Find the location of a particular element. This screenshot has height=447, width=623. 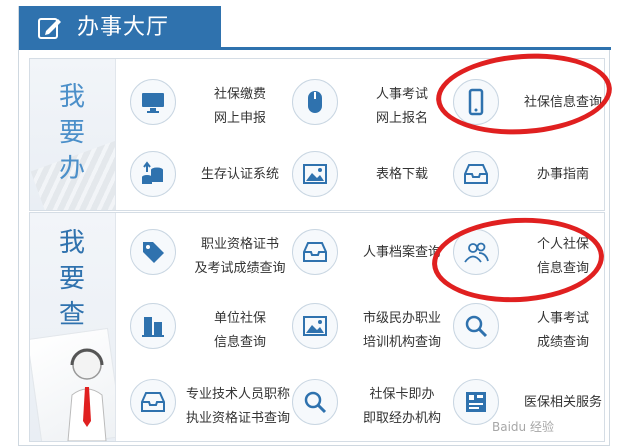

item-line: 网上申报 is located at coordinates (239, 118).